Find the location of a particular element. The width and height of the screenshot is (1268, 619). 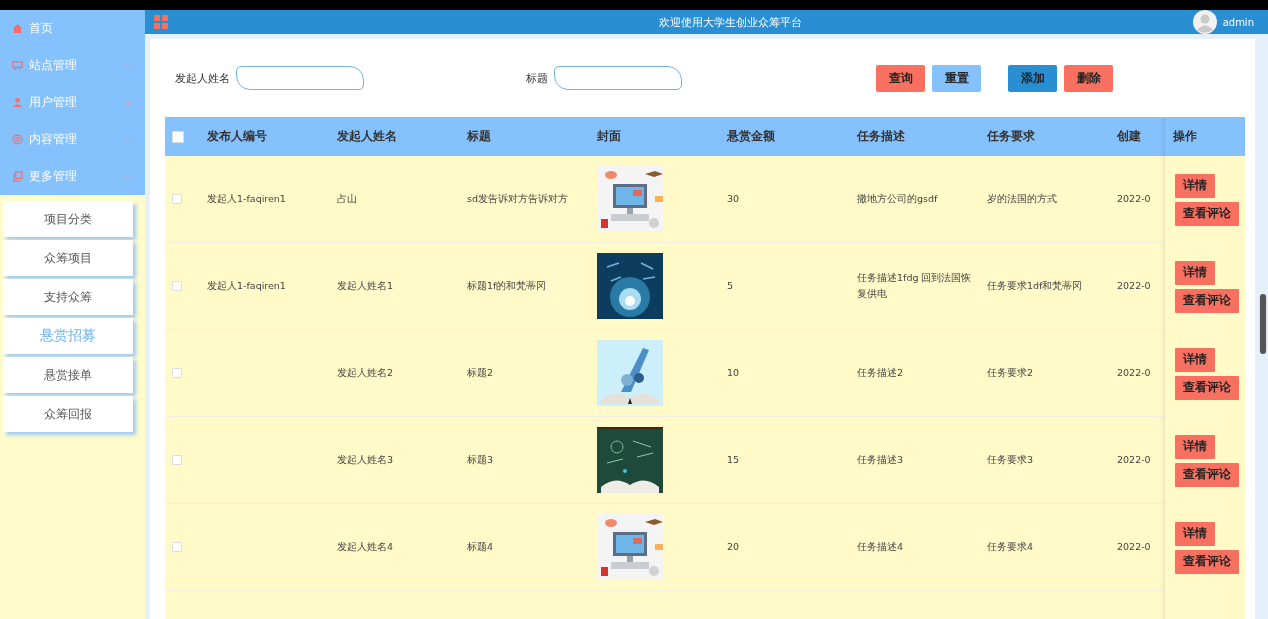

page-title: 欢迎使用大学生创业众筹平台 is located at coordinates (730, 22).